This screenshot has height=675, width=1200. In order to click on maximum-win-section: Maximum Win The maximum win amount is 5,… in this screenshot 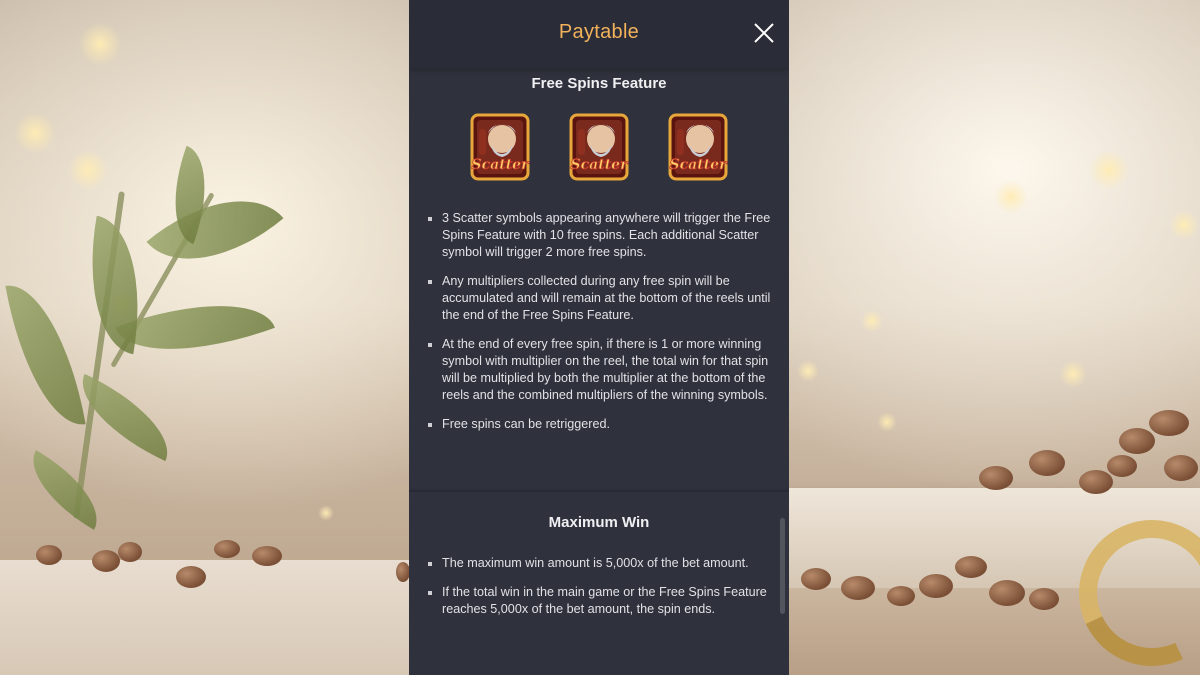, I will do `click(599, 582)`.